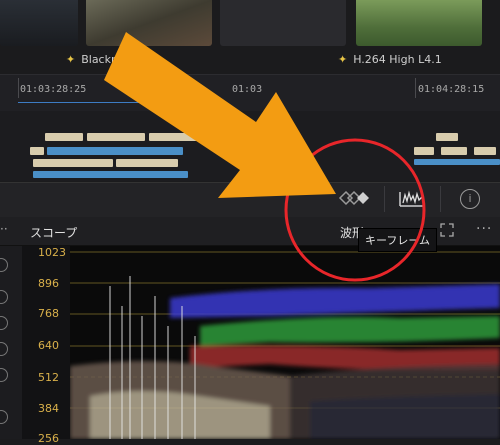  Describe the element at coordinates (48, 283) in the screenshot. I see `scale-label: 896` at that location.